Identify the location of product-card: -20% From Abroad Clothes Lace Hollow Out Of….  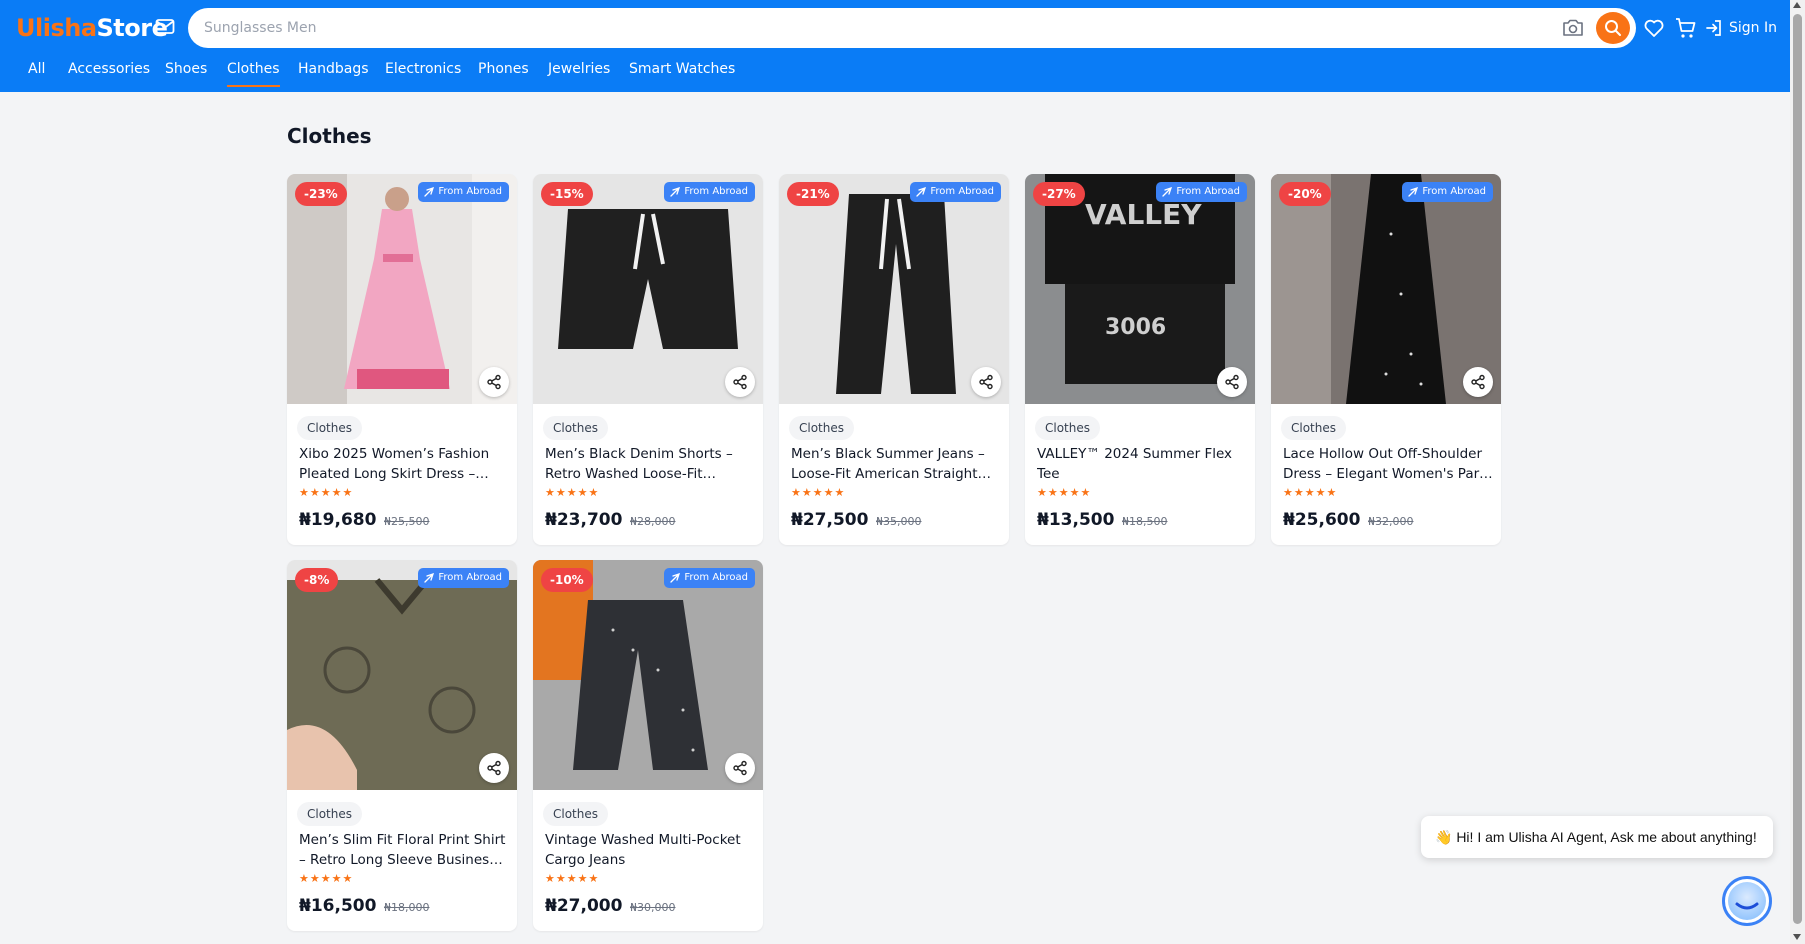
(1386, 359).